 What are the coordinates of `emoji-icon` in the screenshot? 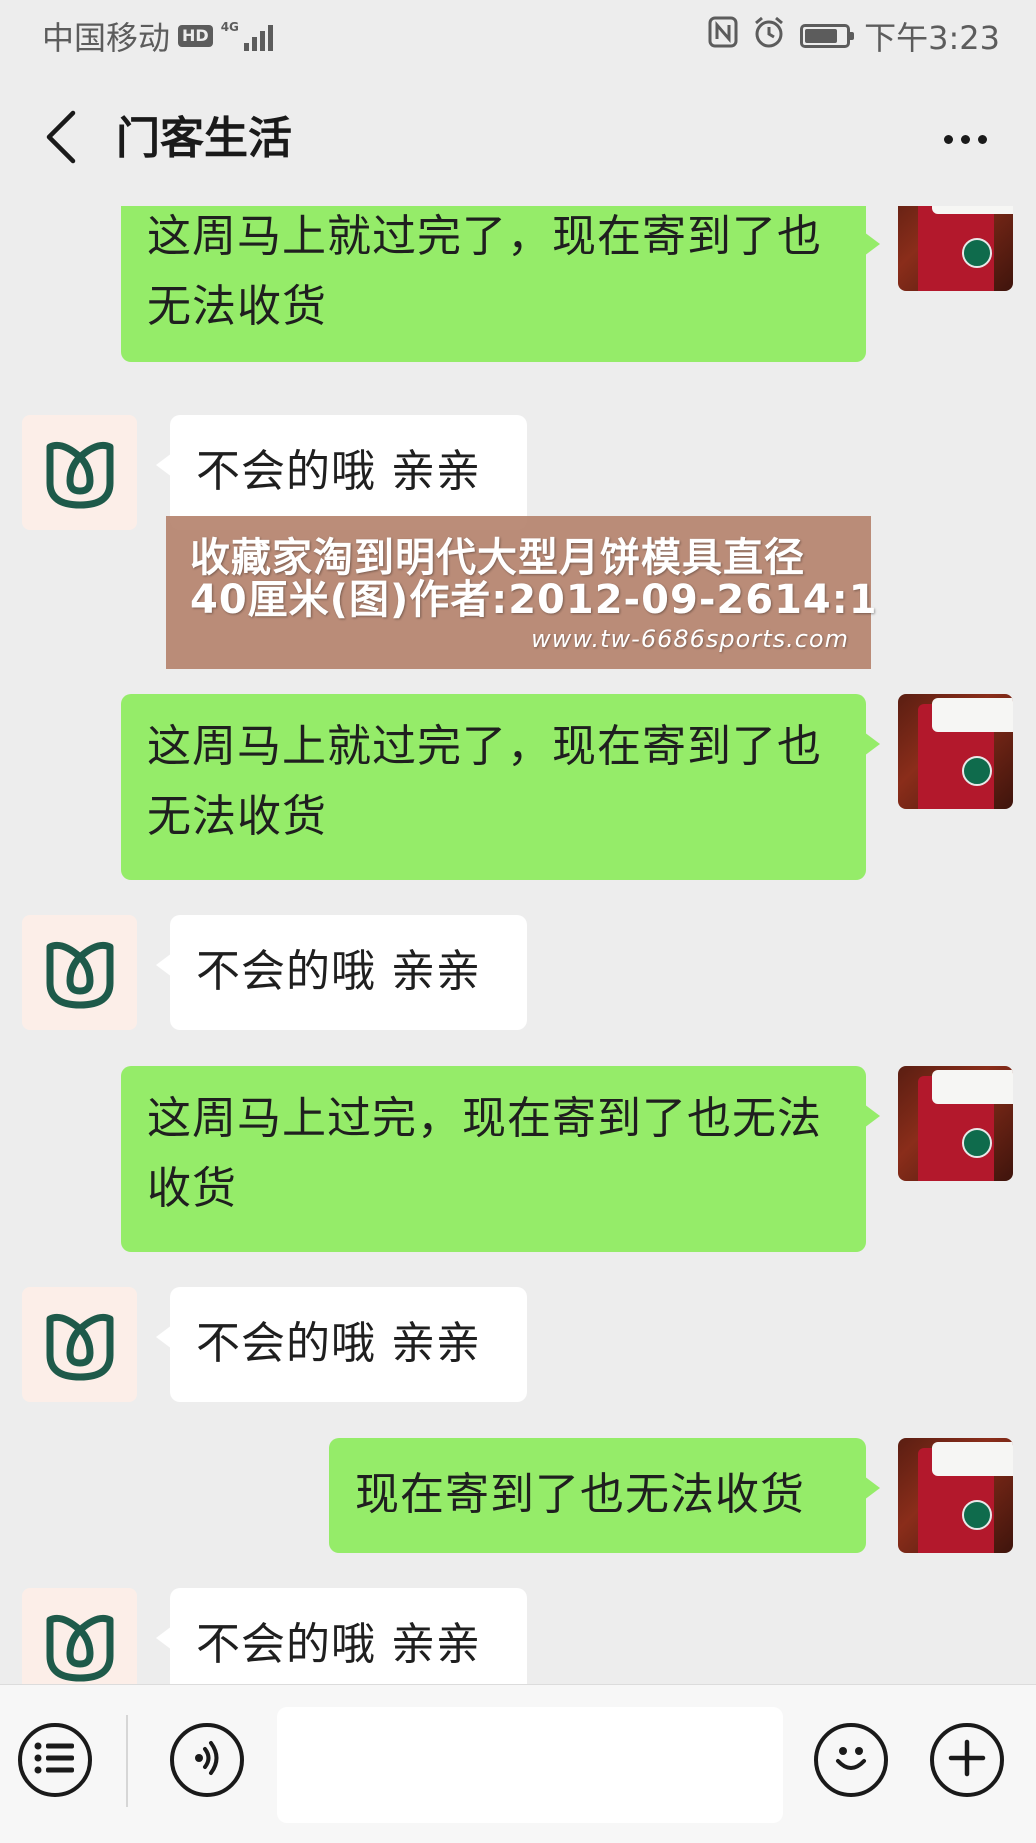 It's located at (851, 1760).